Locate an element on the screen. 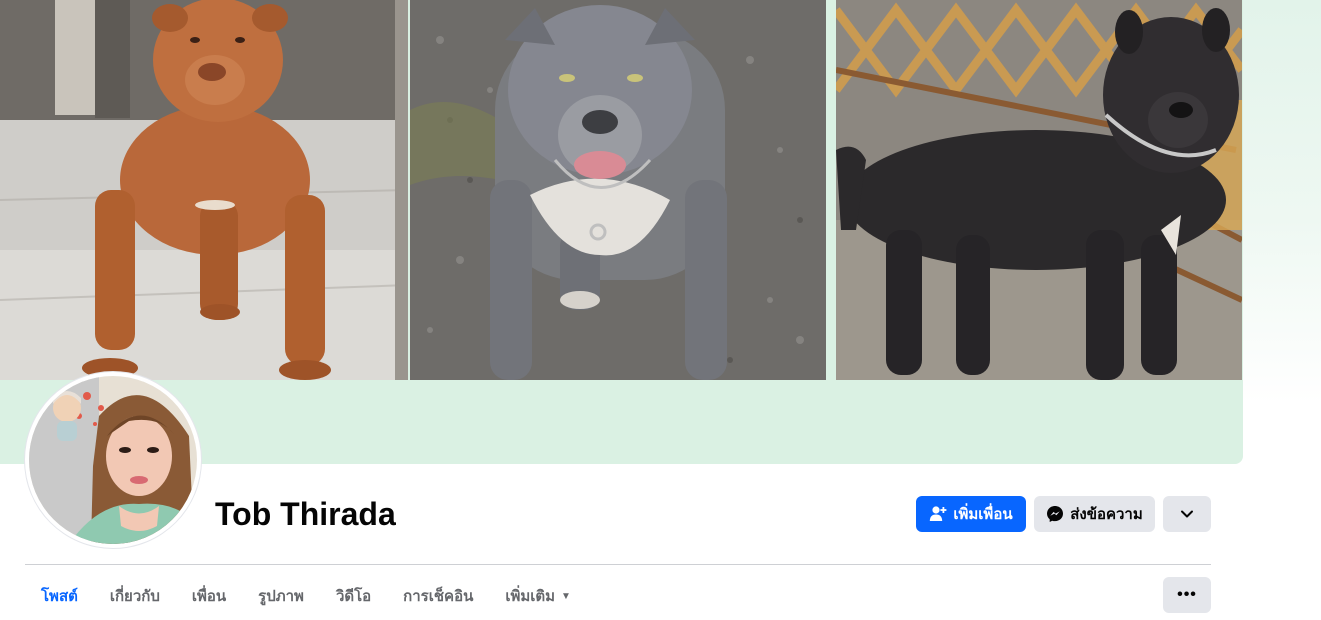 This screenshot has width=1321, height=620. tab-posts: โพสต์ is located at coordinates (59, 596).